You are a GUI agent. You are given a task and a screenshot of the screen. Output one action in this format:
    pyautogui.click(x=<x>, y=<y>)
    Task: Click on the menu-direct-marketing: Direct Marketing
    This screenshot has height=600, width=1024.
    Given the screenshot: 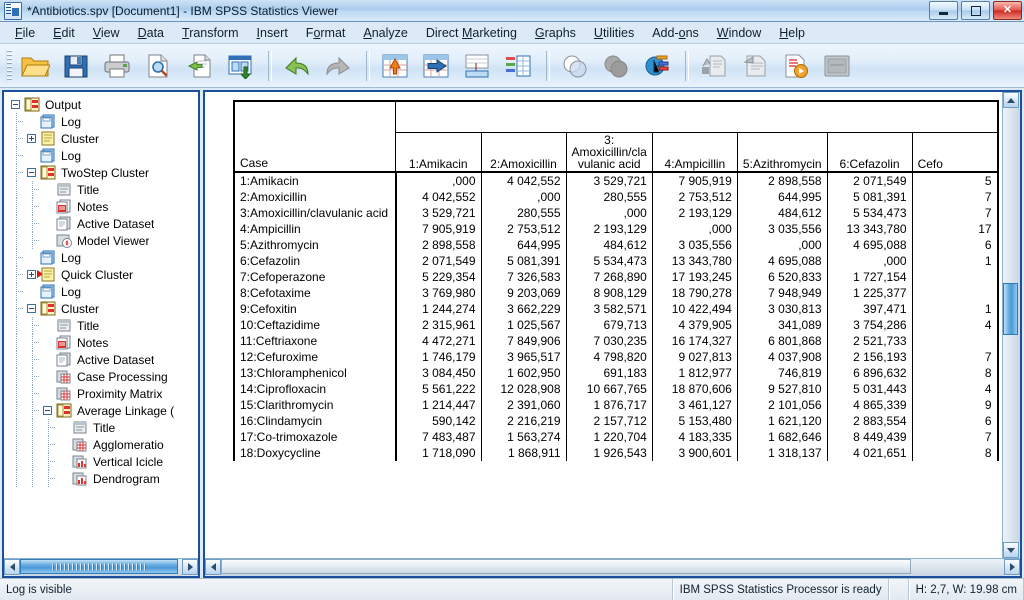 What is the action you would take?
    pyautogui.click(x=471, y=33)
    